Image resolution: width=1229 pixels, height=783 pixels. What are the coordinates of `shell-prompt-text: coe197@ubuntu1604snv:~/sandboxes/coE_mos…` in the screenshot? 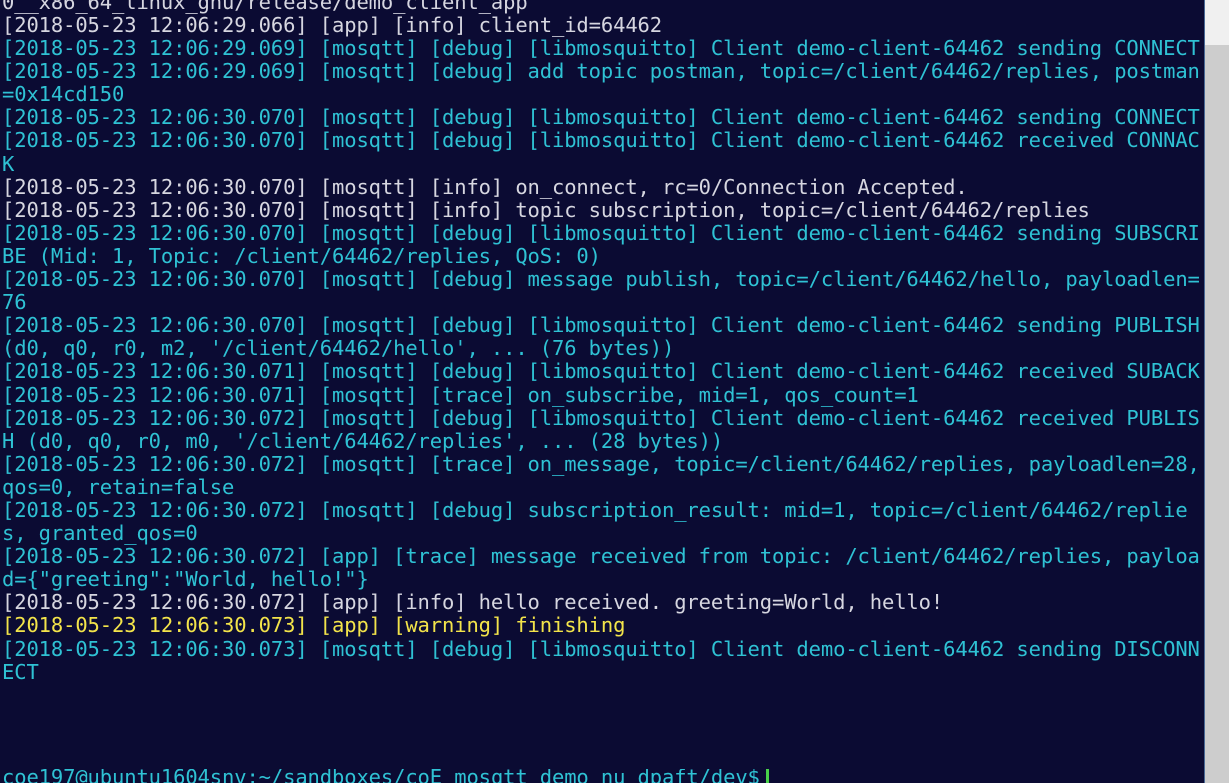 It's located at (381, 776).